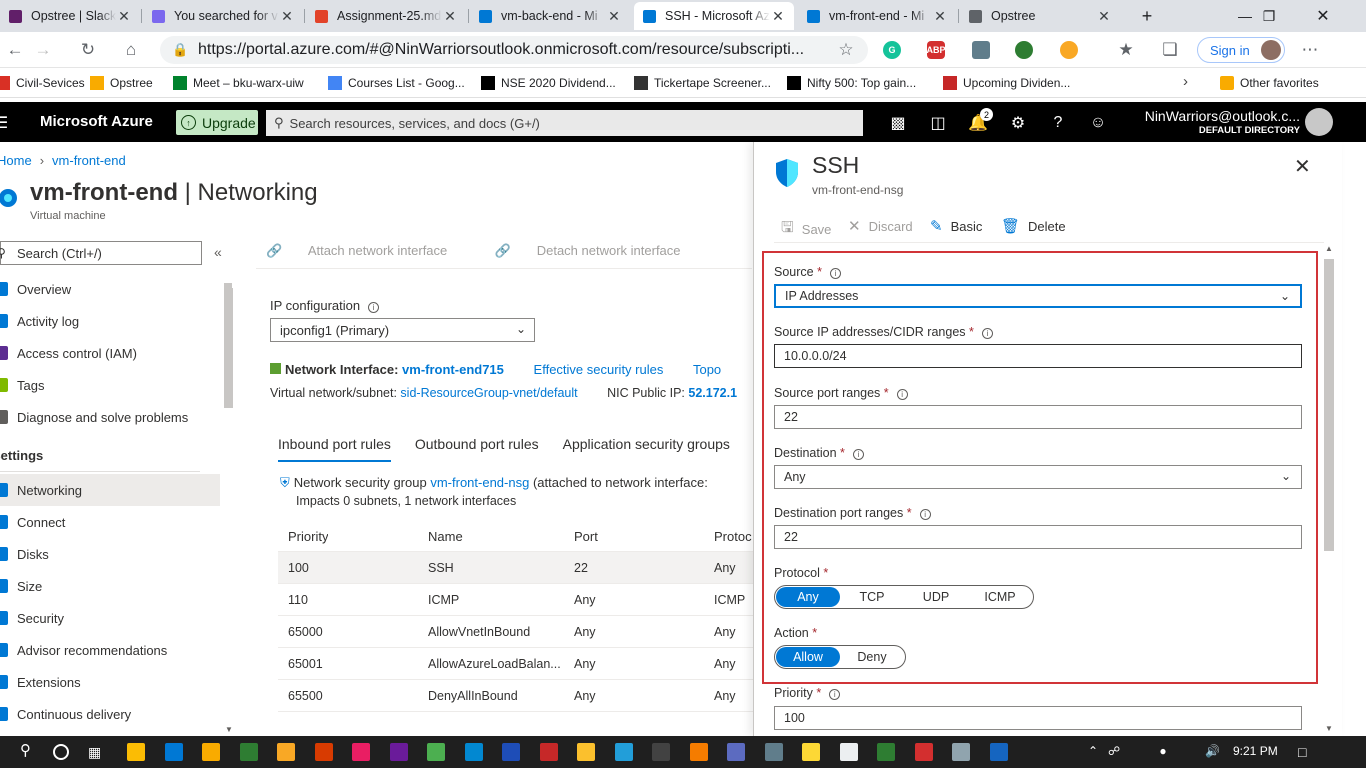  I want to click on collapse-sidebar-icon: «, so click(218, 252).